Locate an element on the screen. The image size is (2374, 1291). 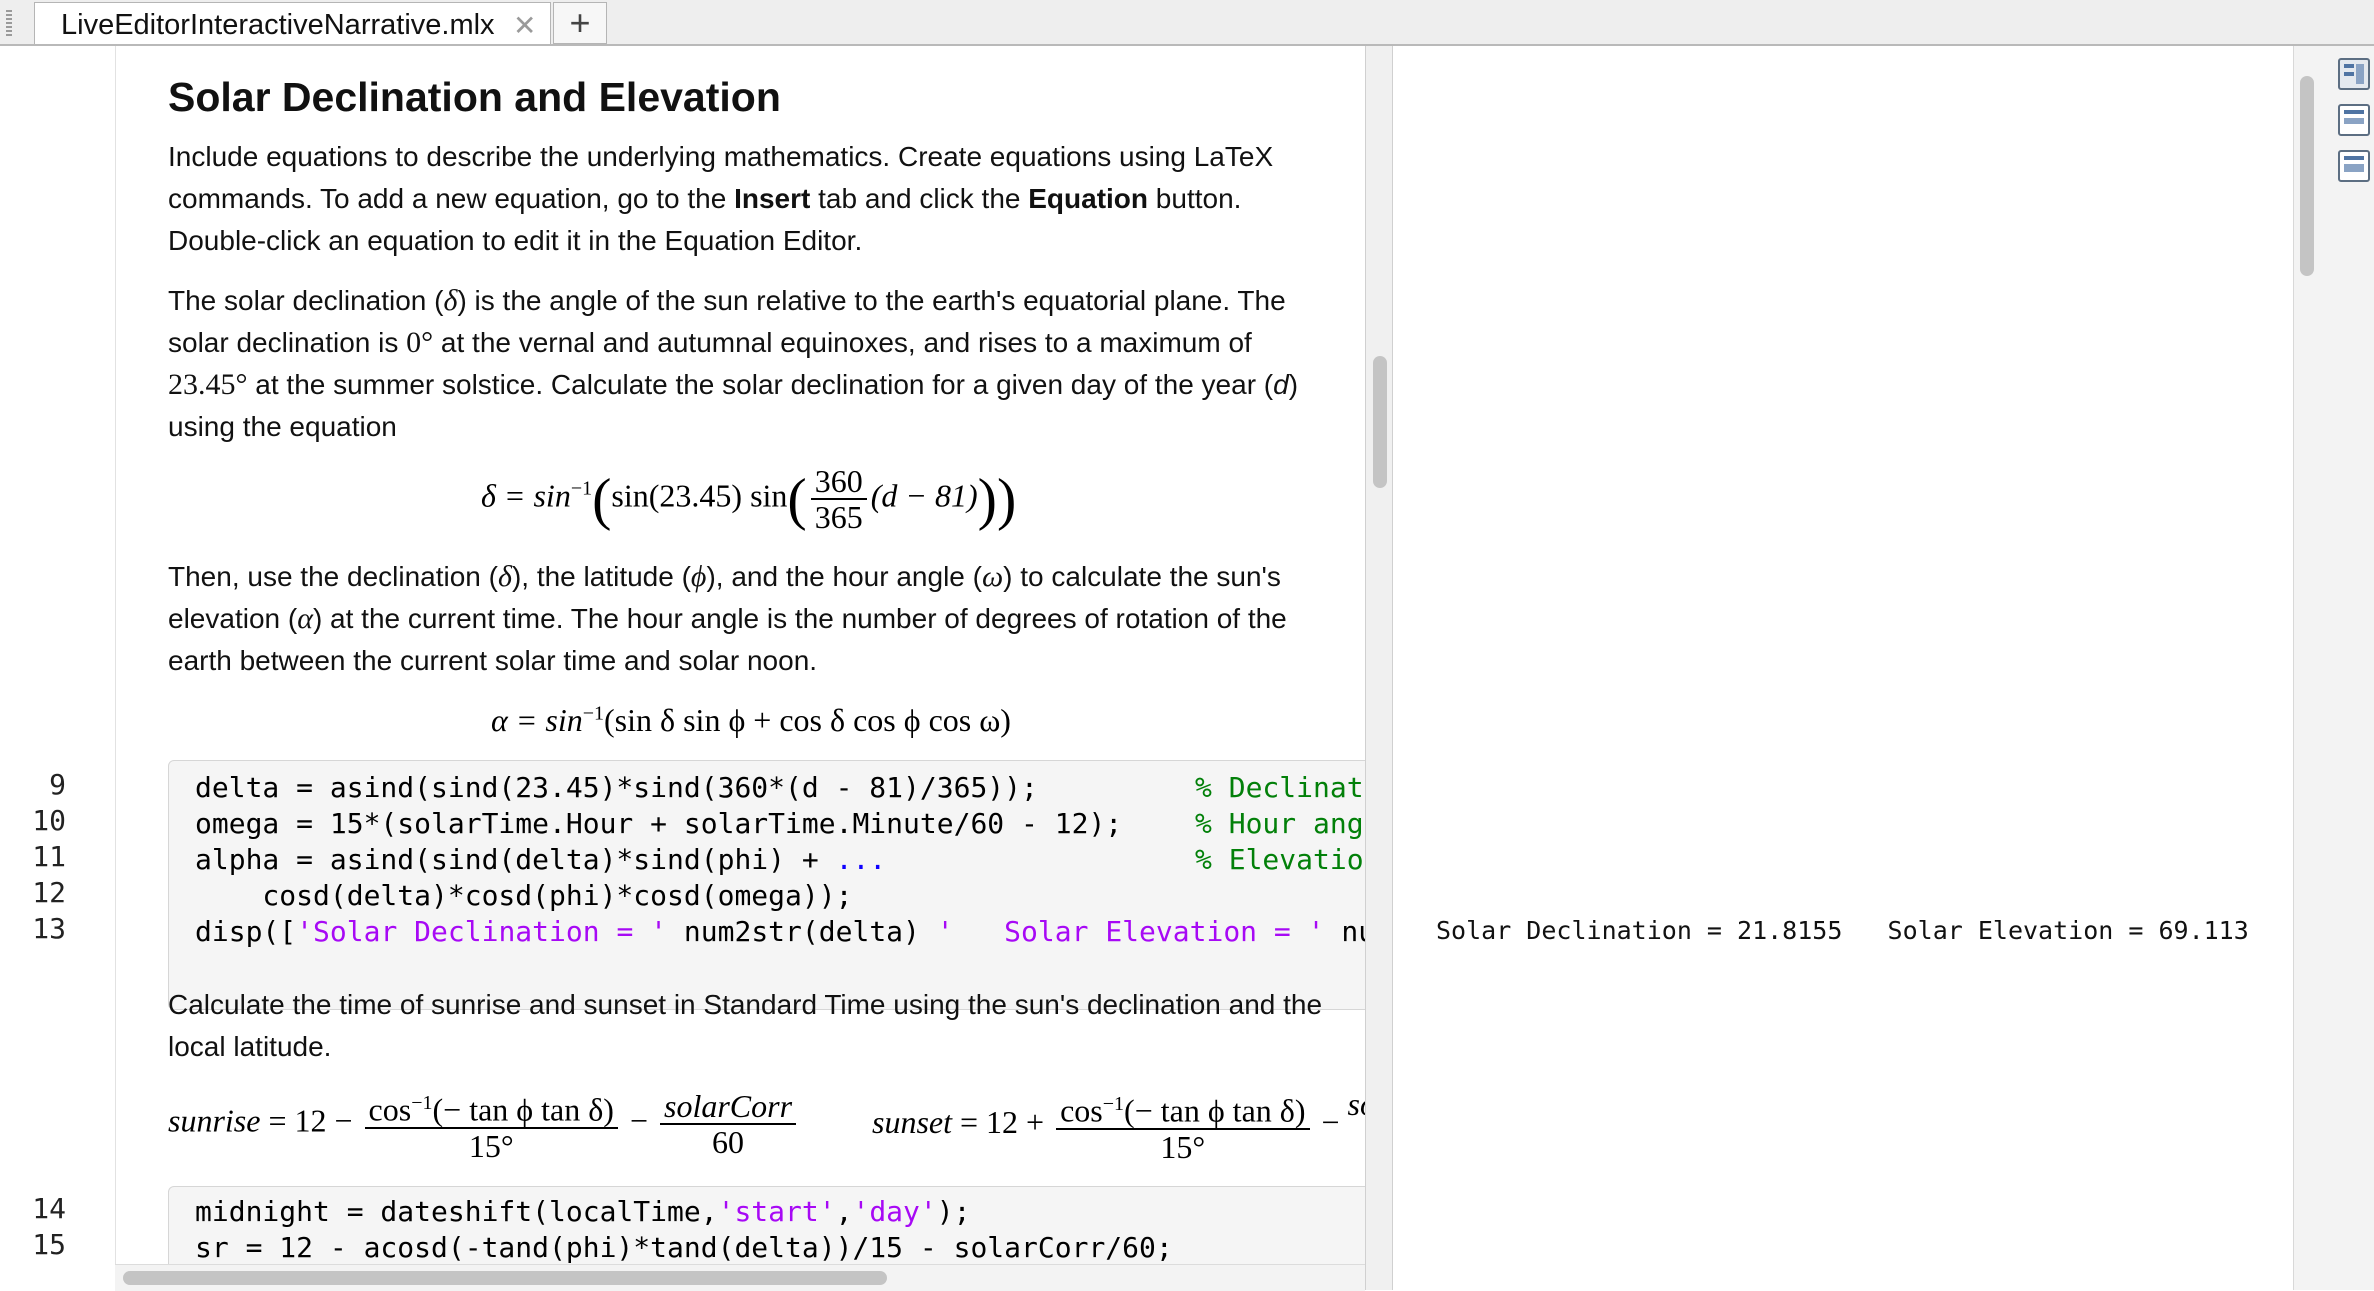
line-number: 11 is located at coordinates (49, 856).